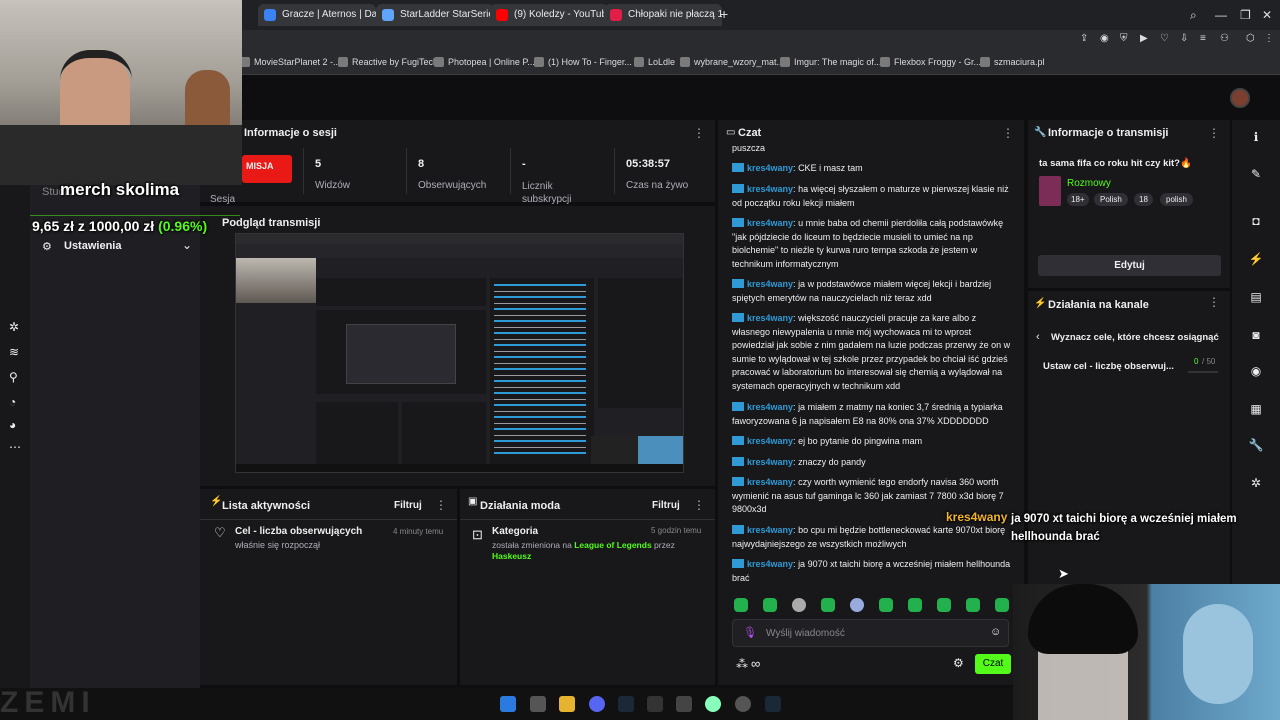  Describe the element at coordinates (1267, 15) in the screenshot. I see `close-icon: ✕` at that location.